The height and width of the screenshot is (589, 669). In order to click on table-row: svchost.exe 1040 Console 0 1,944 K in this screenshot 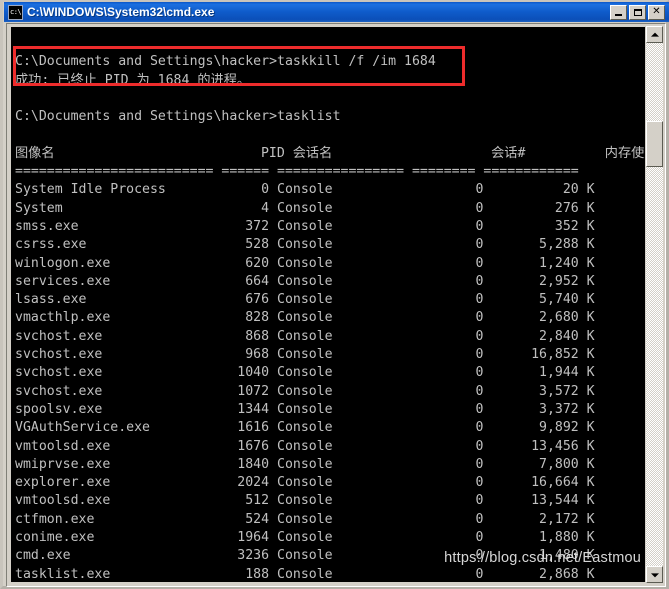, I will do `click(305, 373)`.